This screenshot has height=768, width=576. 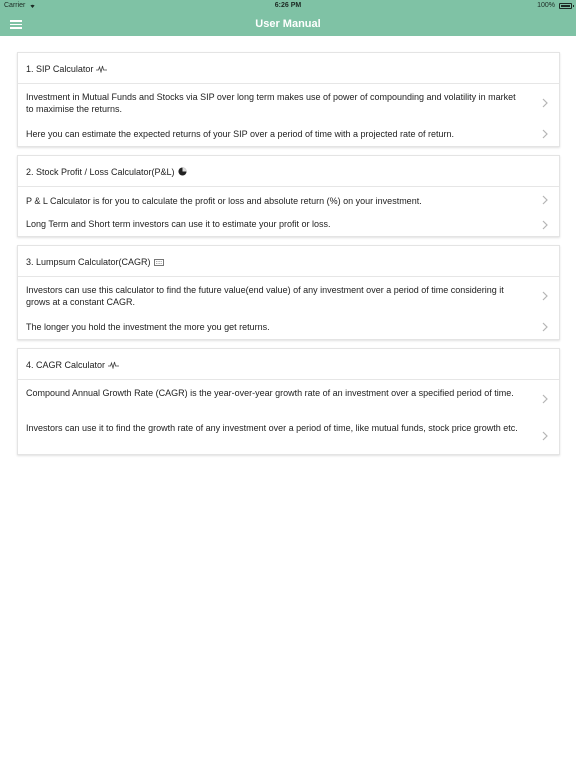 What do you see at coordinates (288, 171) in the screenshot?
I see `section-header: 2. Stock Profit / Loss Calculator(P&L)` at bounding box center [288, 171].